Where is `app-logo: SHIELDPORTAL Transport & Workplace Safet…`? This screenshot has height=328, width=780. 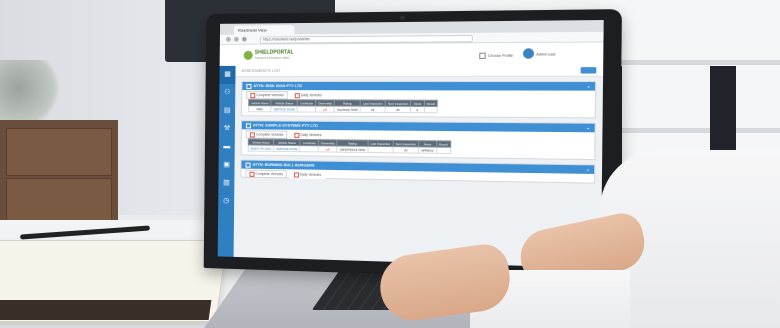
app-logo: SHIELDPORTAL Transport & Workplace Safet… is located at coordinates (268, 56).